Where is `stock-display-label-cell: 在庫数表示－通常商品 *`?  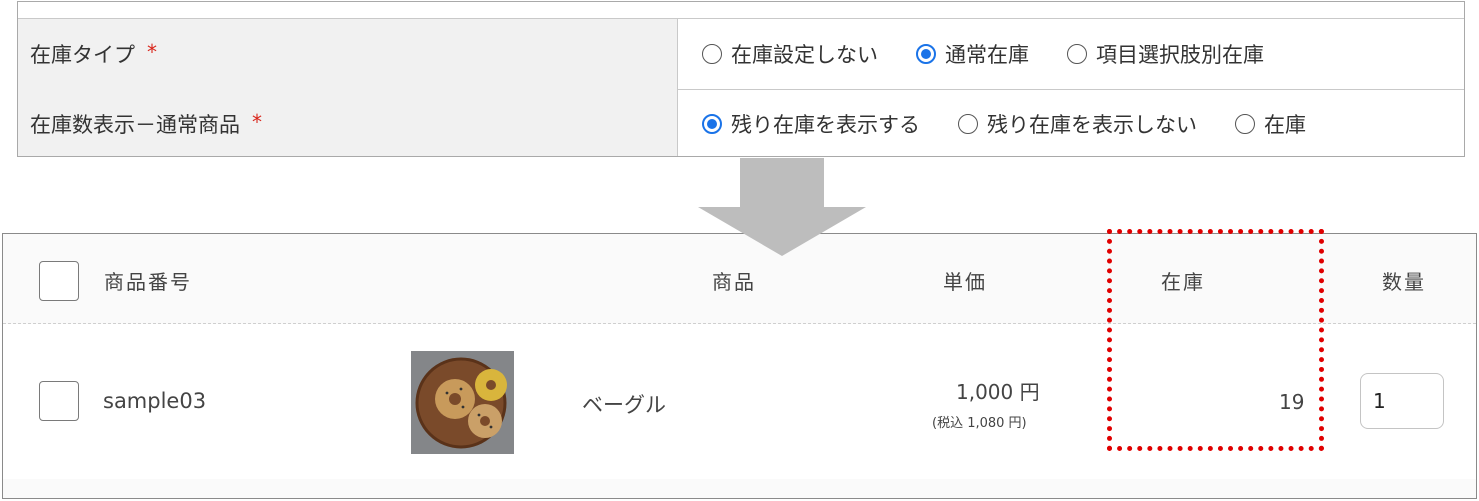 stock-display-label-cell: 在庫数表示－通常商品 * is located at coordinates (348, 122).